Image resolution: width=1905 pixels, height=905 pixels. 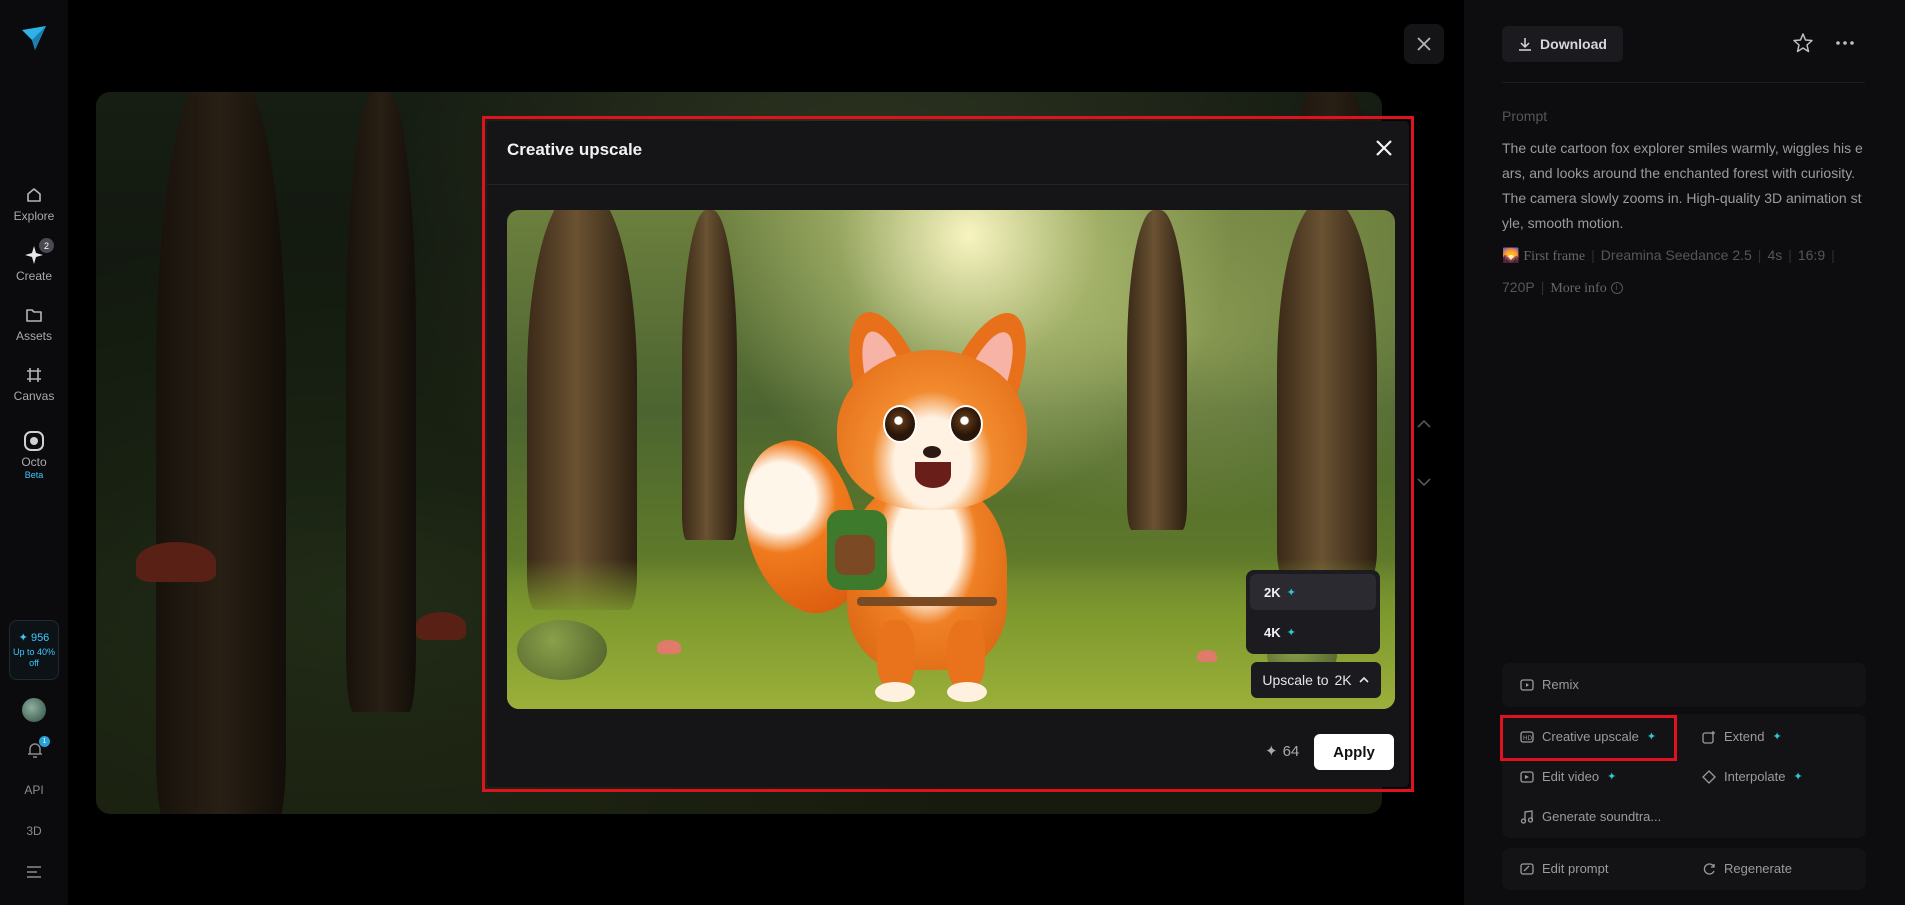 I want to click on chevron-up-icon, so click(x=1364, y=679).